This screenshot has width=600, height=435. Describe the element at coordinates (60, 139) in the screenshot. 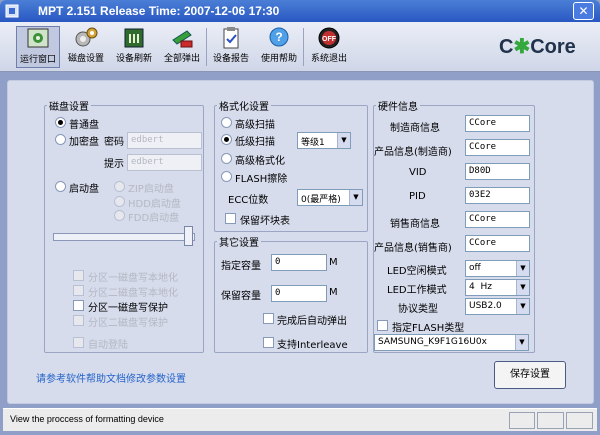

I see `encrypted-disk-radio` at that location.